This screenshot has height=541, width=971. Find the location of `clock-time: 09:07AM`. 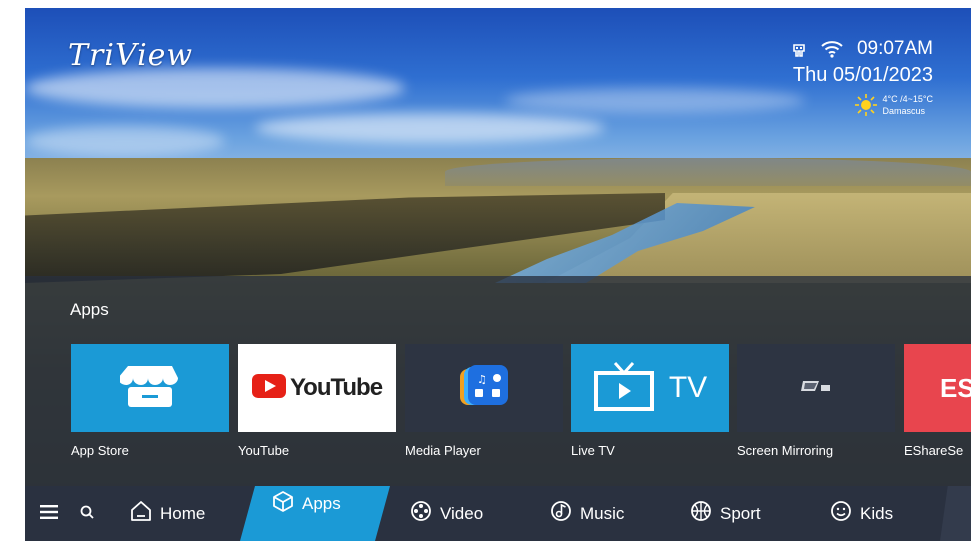

clock-time: 09:07AM is located at coordinates (894, 48).